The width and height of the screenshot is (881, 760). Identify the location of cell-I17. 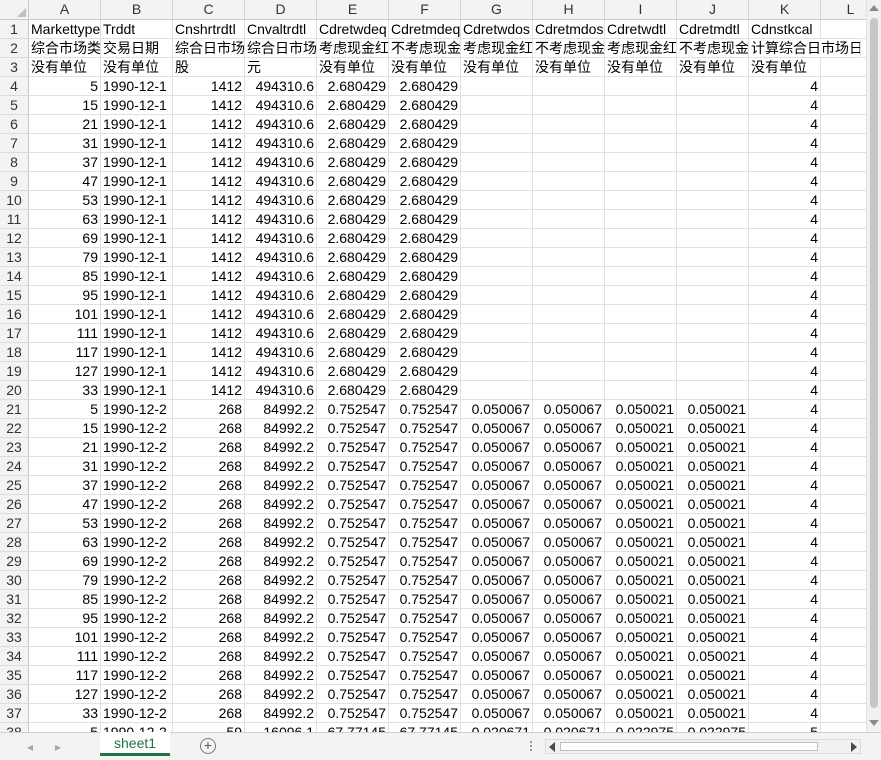
(641, 333).